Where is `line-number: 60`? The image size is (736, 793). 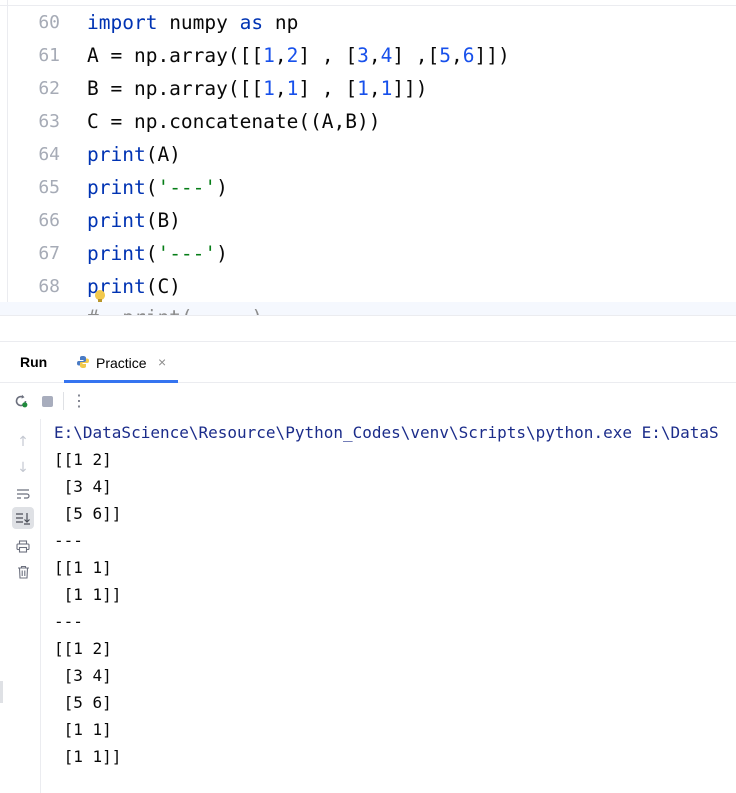 line-number: 60 is located at coordinates (49, 22).